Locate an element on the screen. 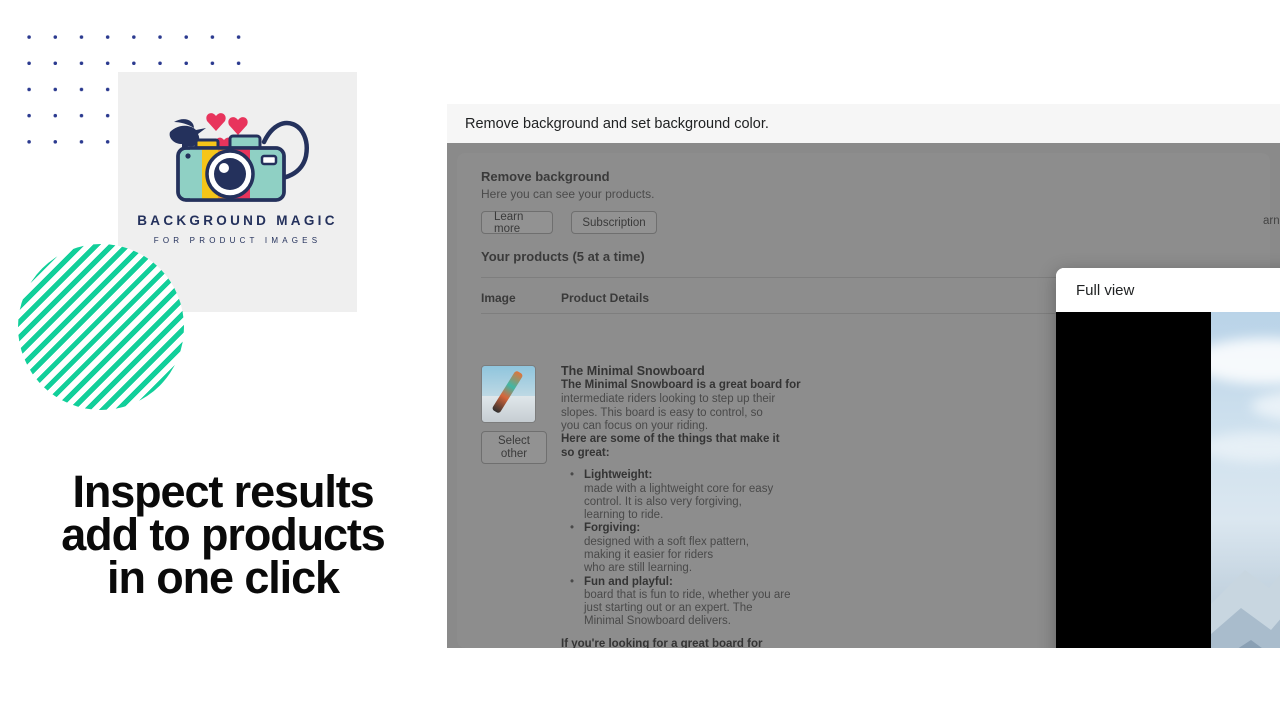 The width and height of the screenshot is (1280, 720). column-header-product-details: Product Details is located at coordinates (605, 298).